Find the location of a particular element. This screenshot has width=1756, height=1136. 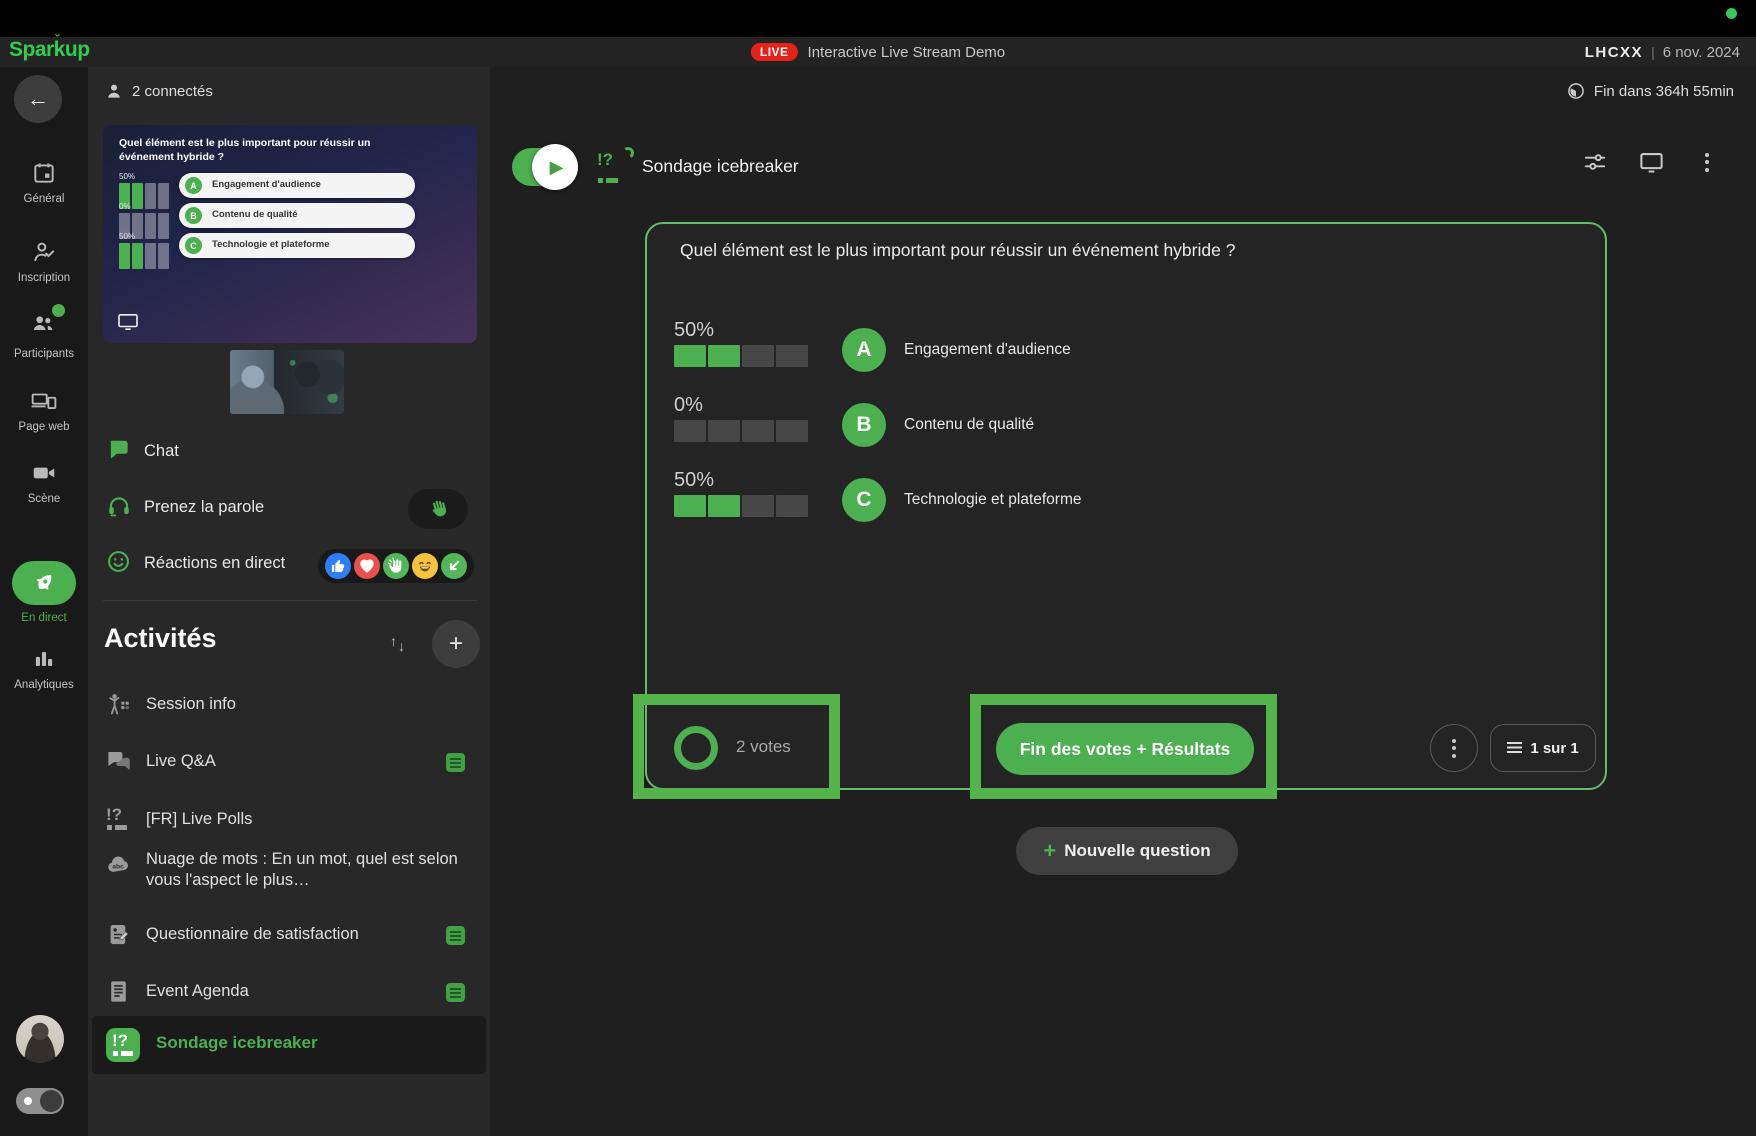

question-pagination: 1 sur 1 is located at coordinates (1543, 748).